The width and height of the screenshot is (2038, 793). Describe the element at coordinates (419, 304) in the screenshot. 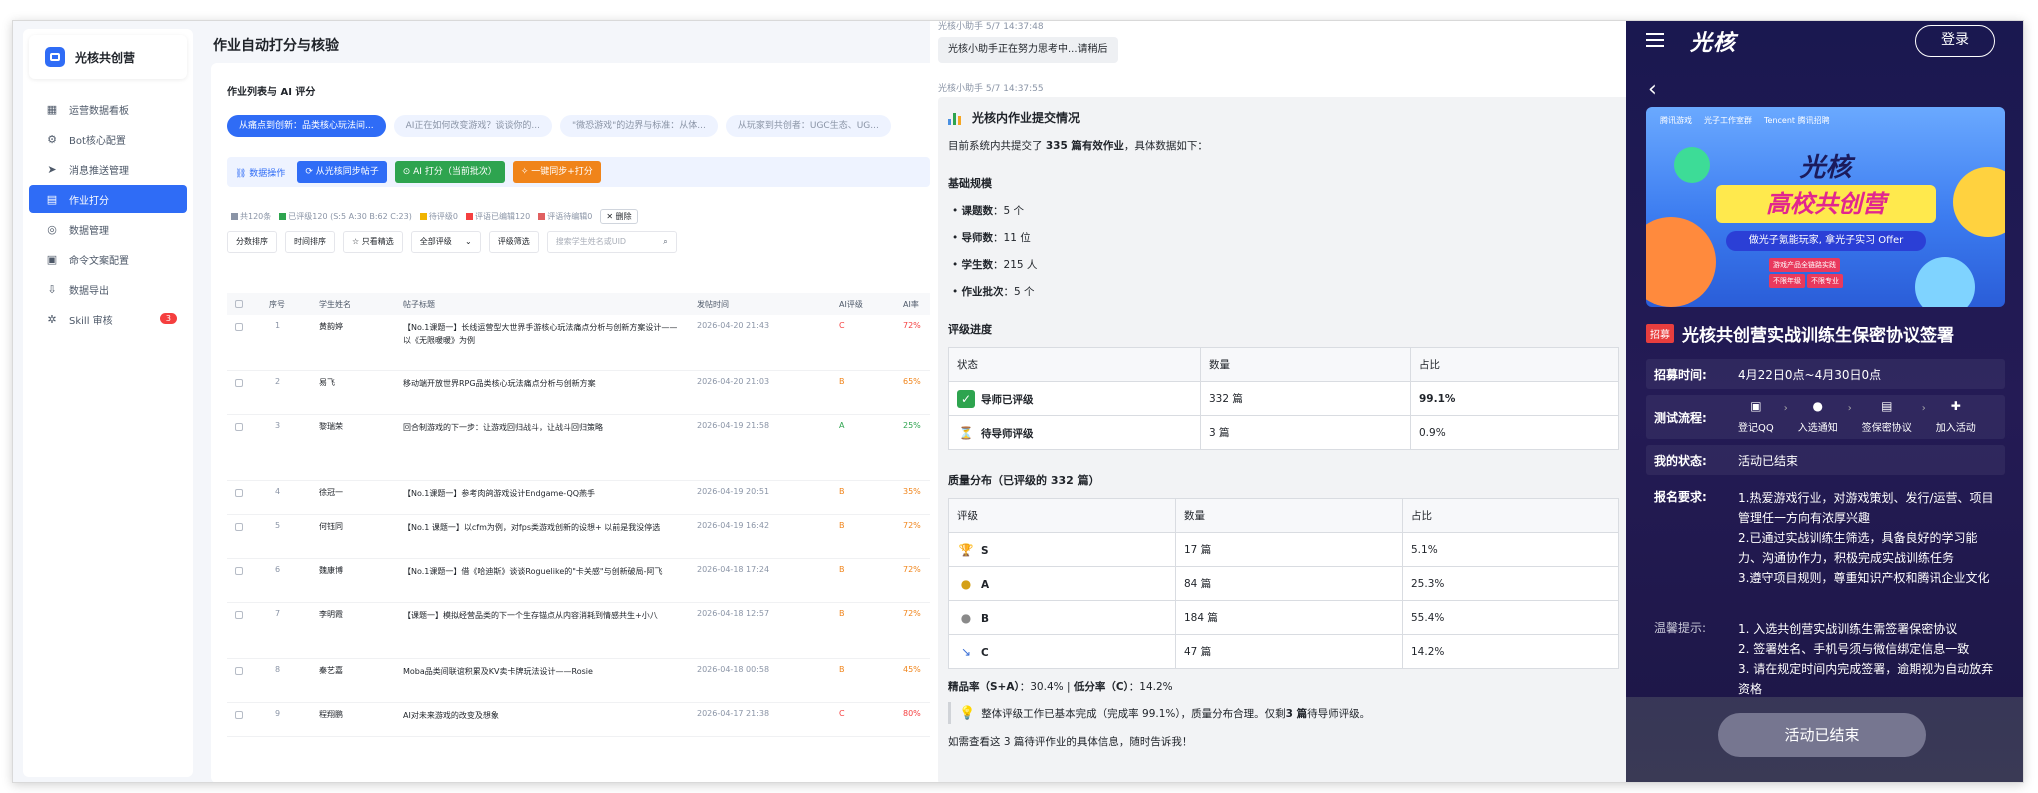

I see `header-title: 帖子标题` at that location.